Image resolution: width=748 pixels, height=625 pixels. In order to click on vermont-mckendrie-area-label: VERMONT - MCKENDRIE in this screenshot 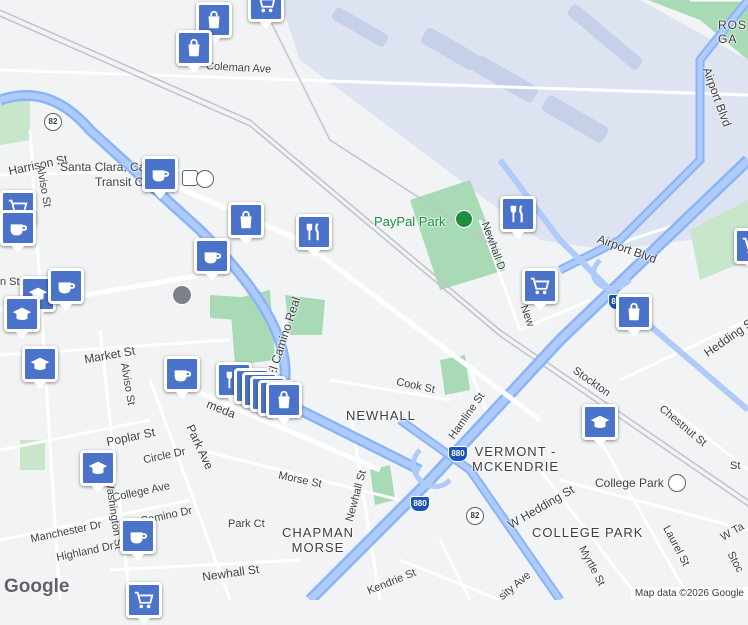, I will do `click(516, 459)`.